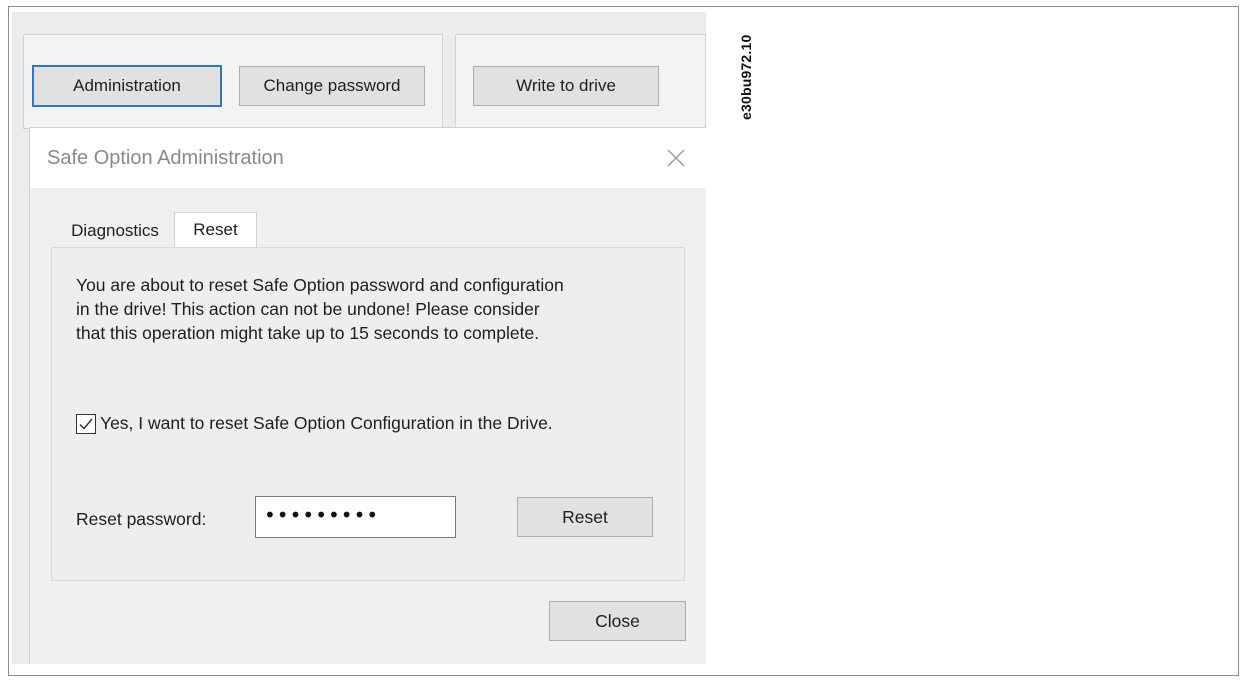 The image size is (1243, 680). Describe the element at coordinates (115, 231) in the screenshot. I see `tab-diagnostics: Diagnostics` at that location.